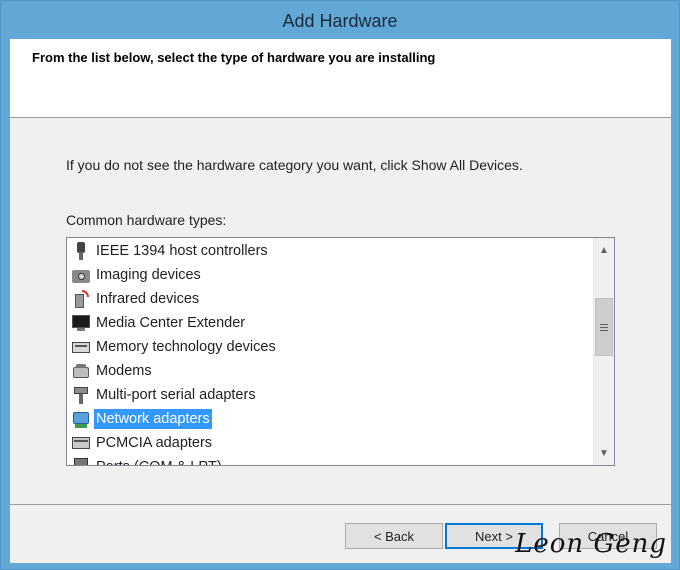 This screenshot has height=570, width=680. What do you see at coordinates (148, 299) in the screenshot?
I see `list-item-label: Infrared devices` at bounding box center [148, 299].